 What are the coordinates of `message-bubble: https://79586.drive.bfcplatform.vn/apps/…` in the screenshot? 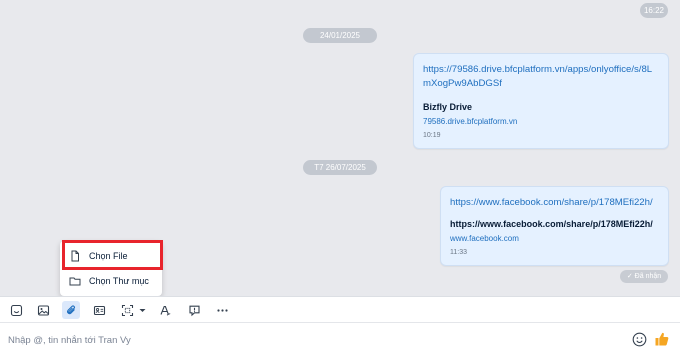 It's located at (541, 101).